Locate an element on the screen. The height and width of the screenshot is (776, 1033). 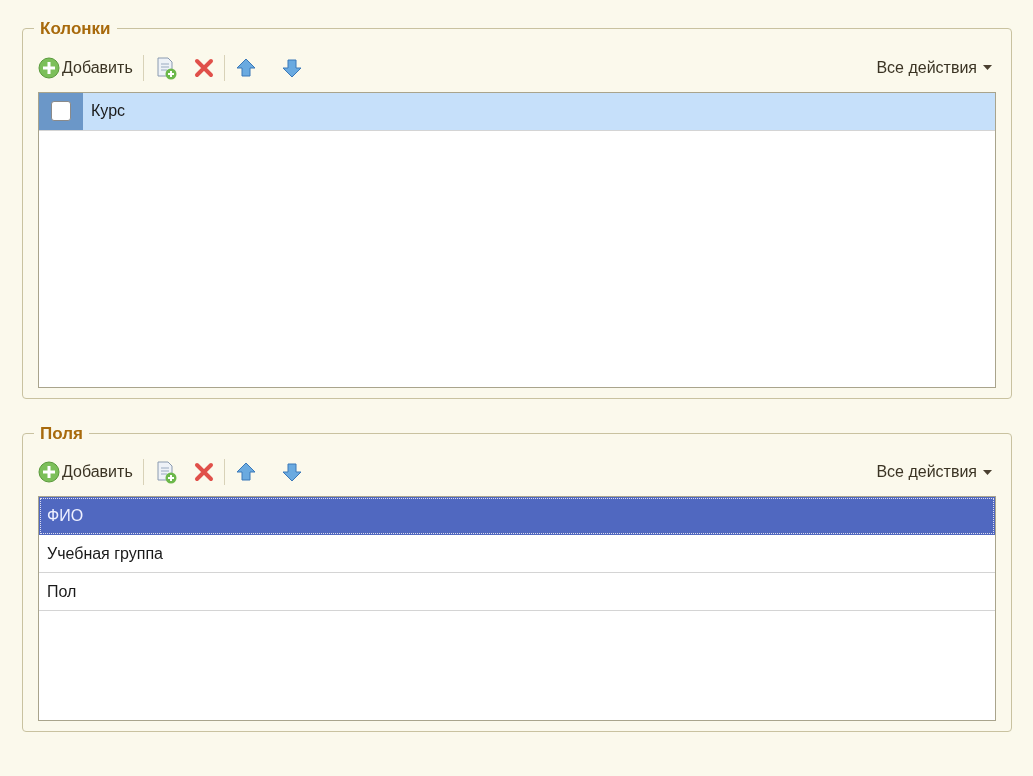
checkbox is located at coordinates (61, 111).